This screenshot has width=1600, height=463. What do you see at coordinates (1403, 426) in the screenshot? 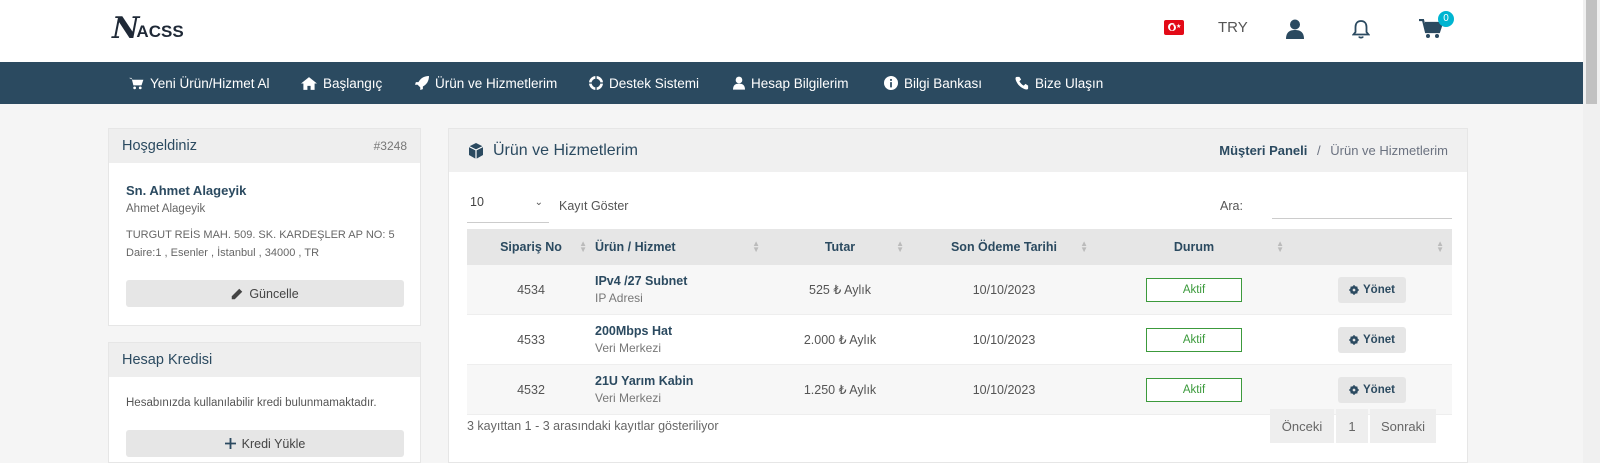
I see `pager-next: Sonraki` at bounding box center [1403, 426].